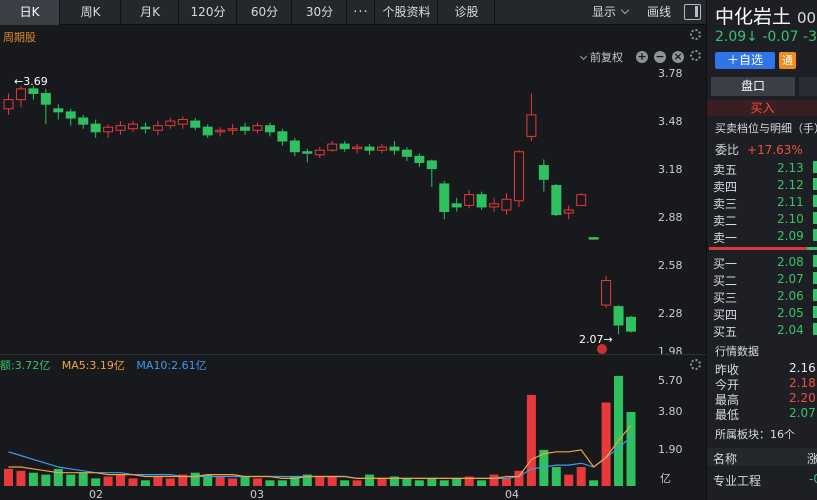 This screenshot has height=500, width=817. Describe the element at coordinates (150, 12) in the screenshot. I see `tab-monthly-k: 月K` at that location.